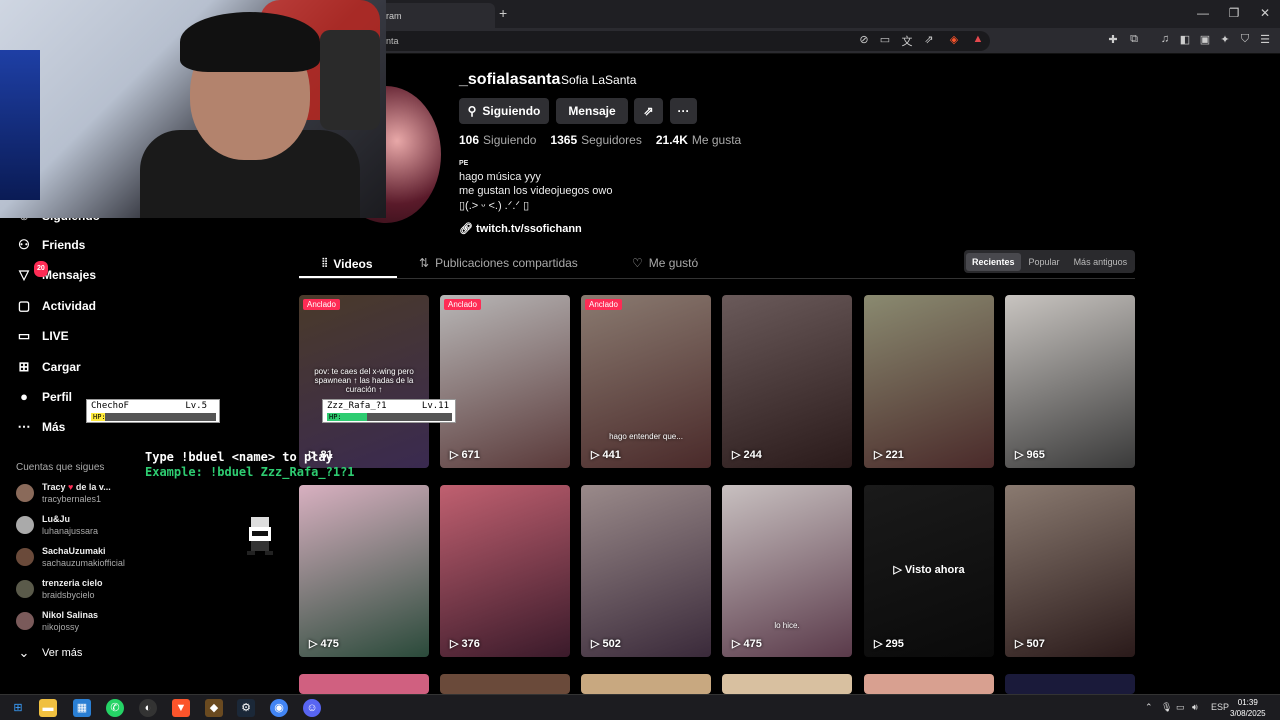 The image size is (1280, 720). I want to click on screenshot-icon: ⧉, so click(1134, 39).